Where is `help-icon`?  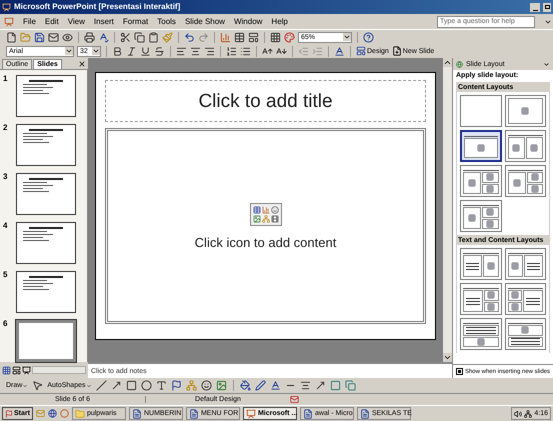 help-icon is located at coordinates (368, 37).